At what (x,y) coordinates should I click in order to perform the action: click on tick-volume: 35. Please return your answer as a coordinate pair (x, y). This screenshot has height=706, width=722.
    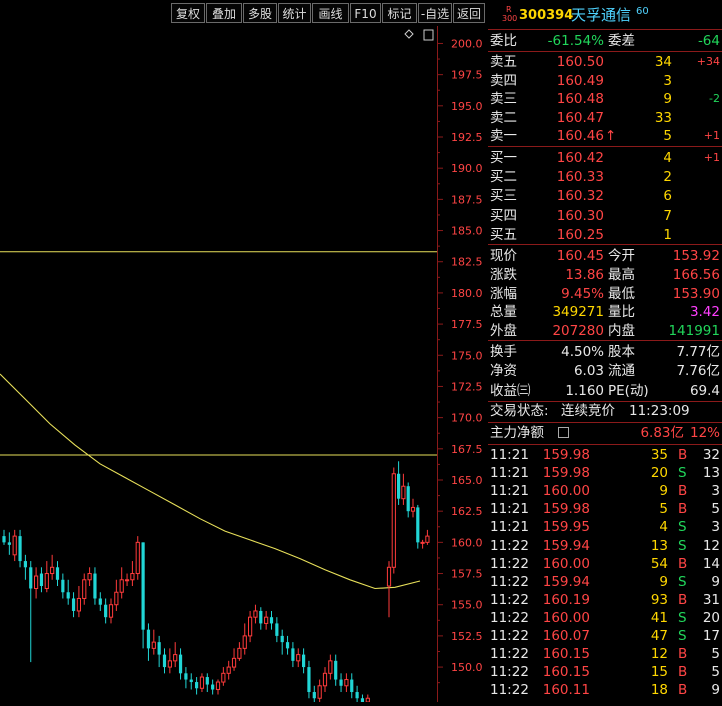
    Looking at the image, I should click on (659, 455).